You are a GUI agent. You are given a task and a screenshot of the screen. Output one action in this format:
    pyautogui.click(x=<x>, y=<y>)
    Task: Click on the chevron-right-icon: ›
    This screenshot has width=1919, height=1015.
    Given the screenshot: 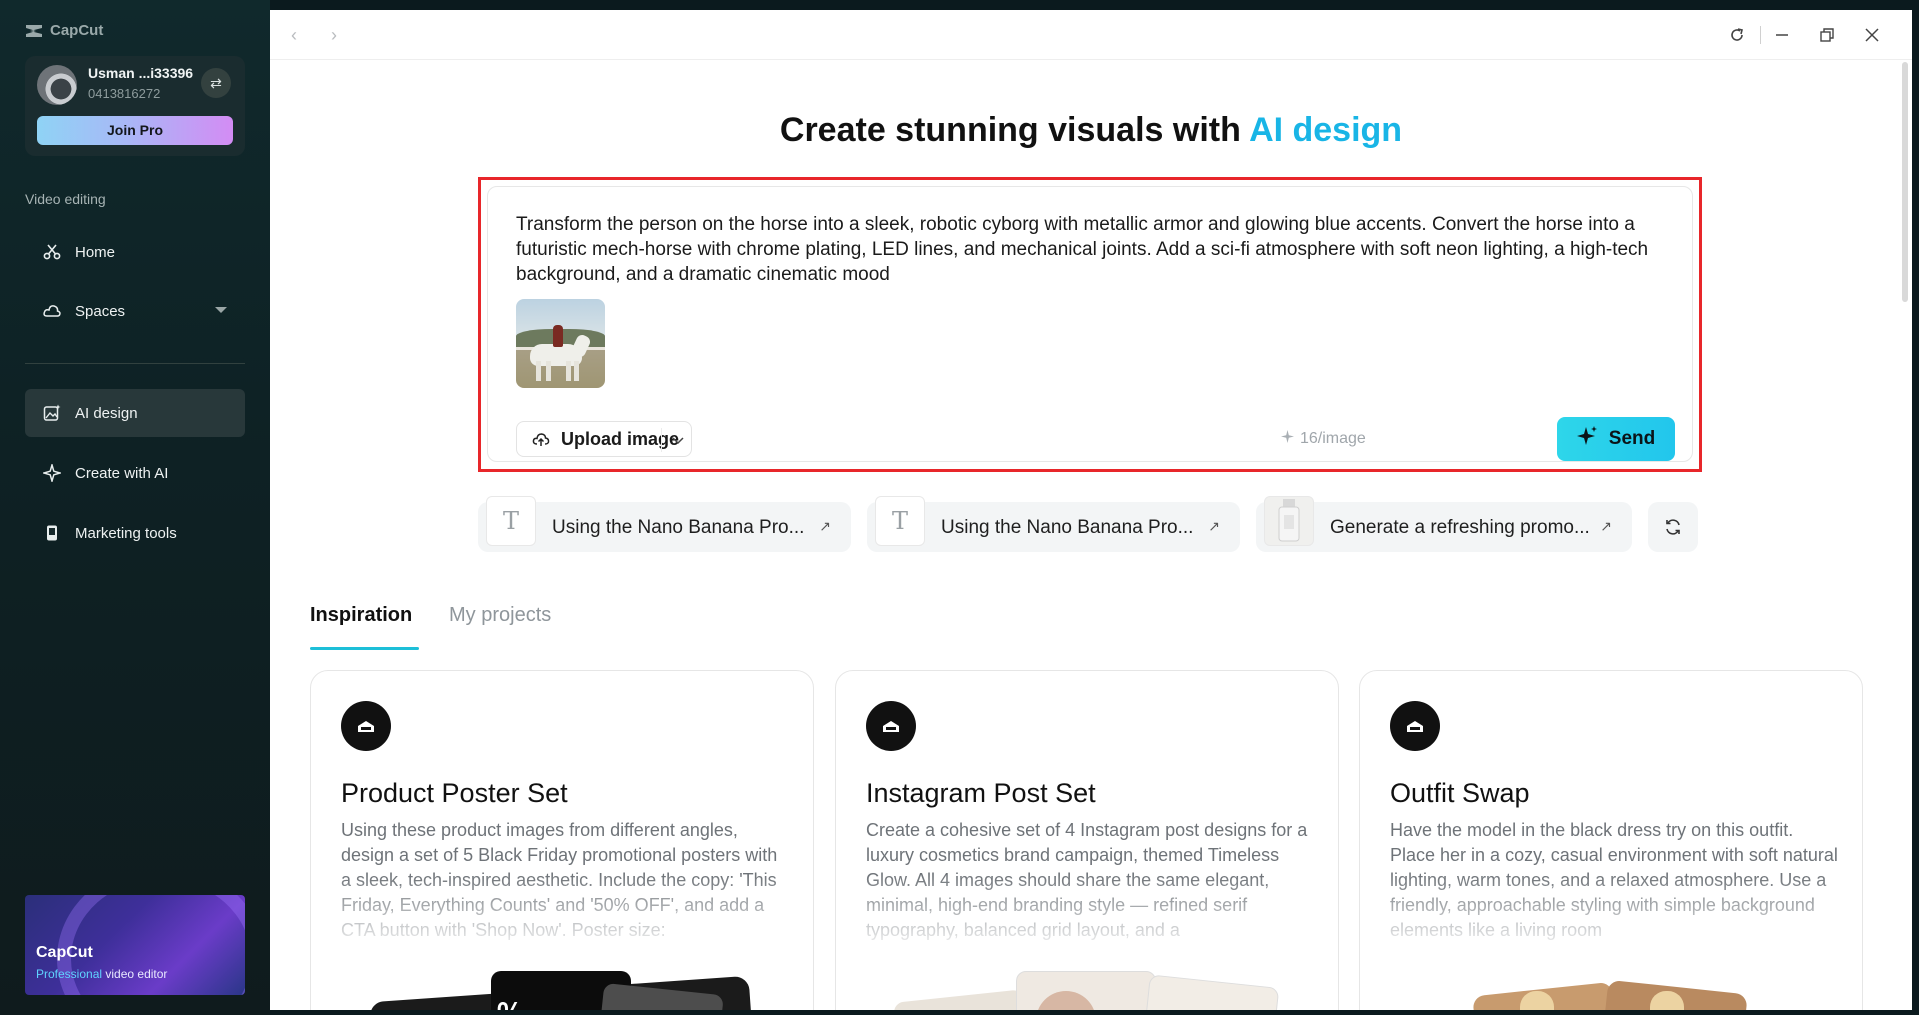 What is the action you would take?
    pyautogui.click(x=334, y=34)
    